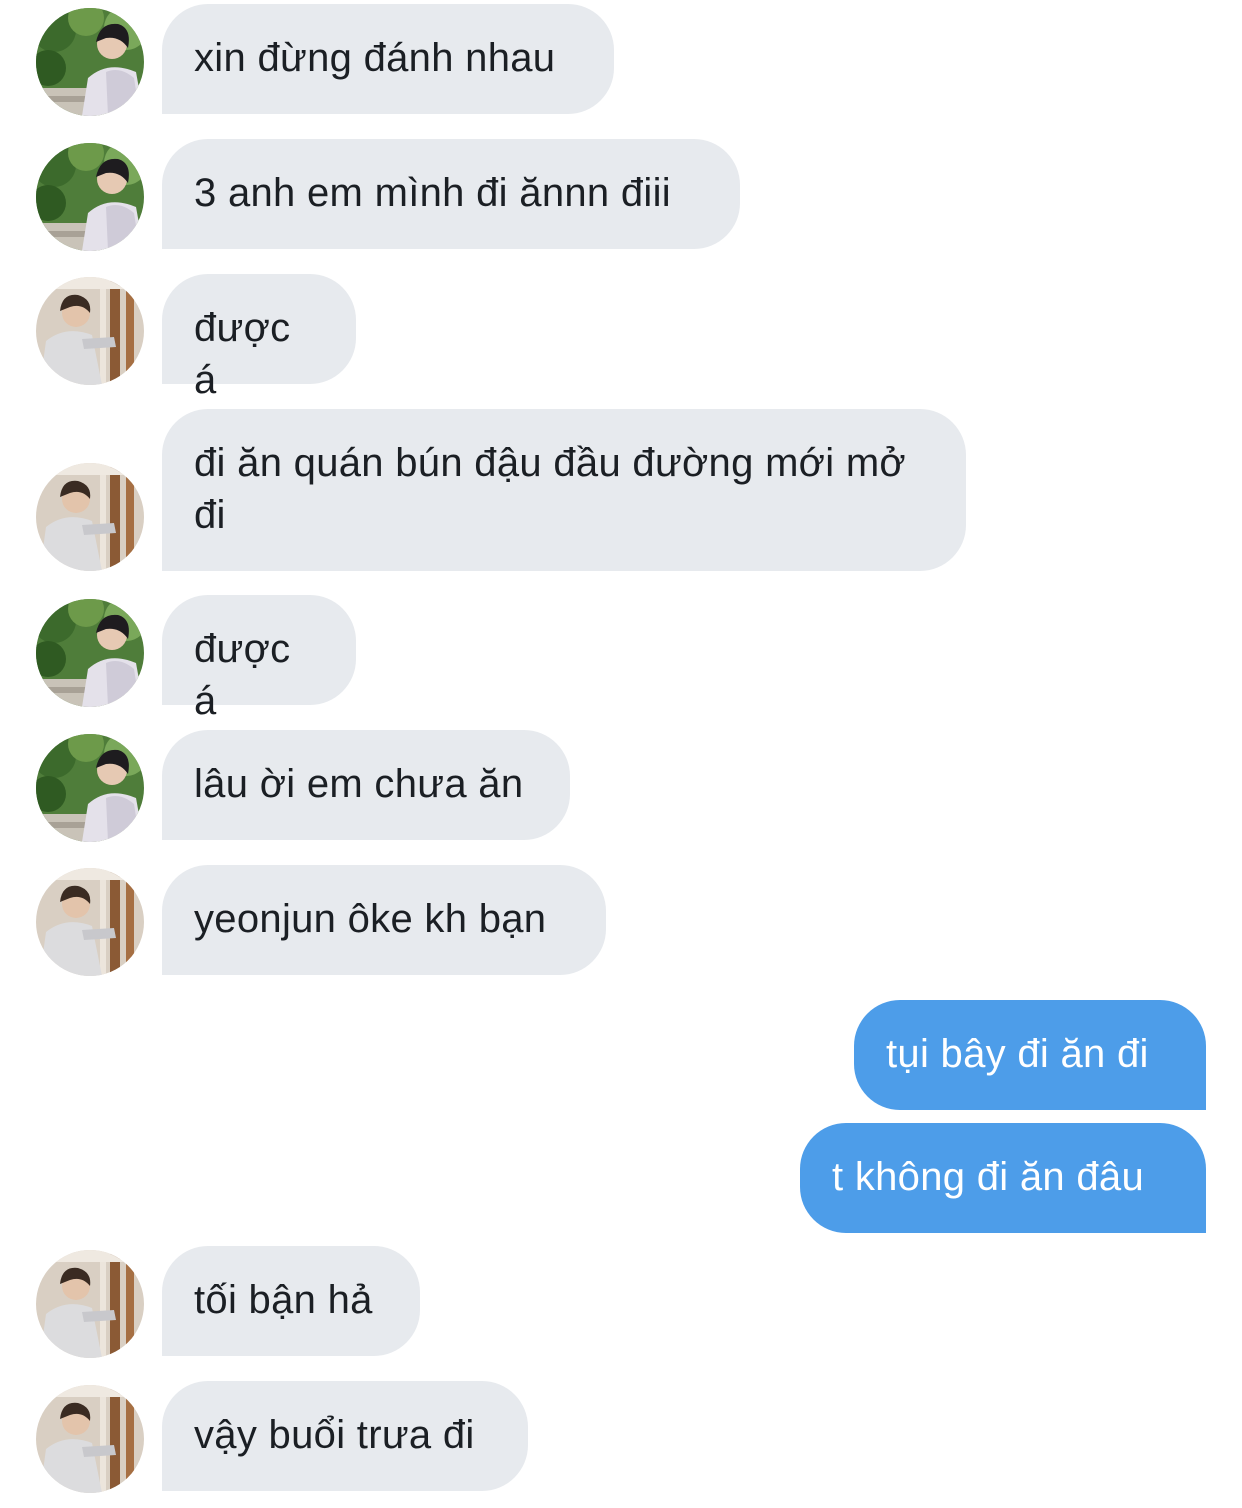 This screenshot has height=1508, width=1242. I want to click on incoming-message-bubble: yeonjun ôke kh bạn, so click(384, 920).